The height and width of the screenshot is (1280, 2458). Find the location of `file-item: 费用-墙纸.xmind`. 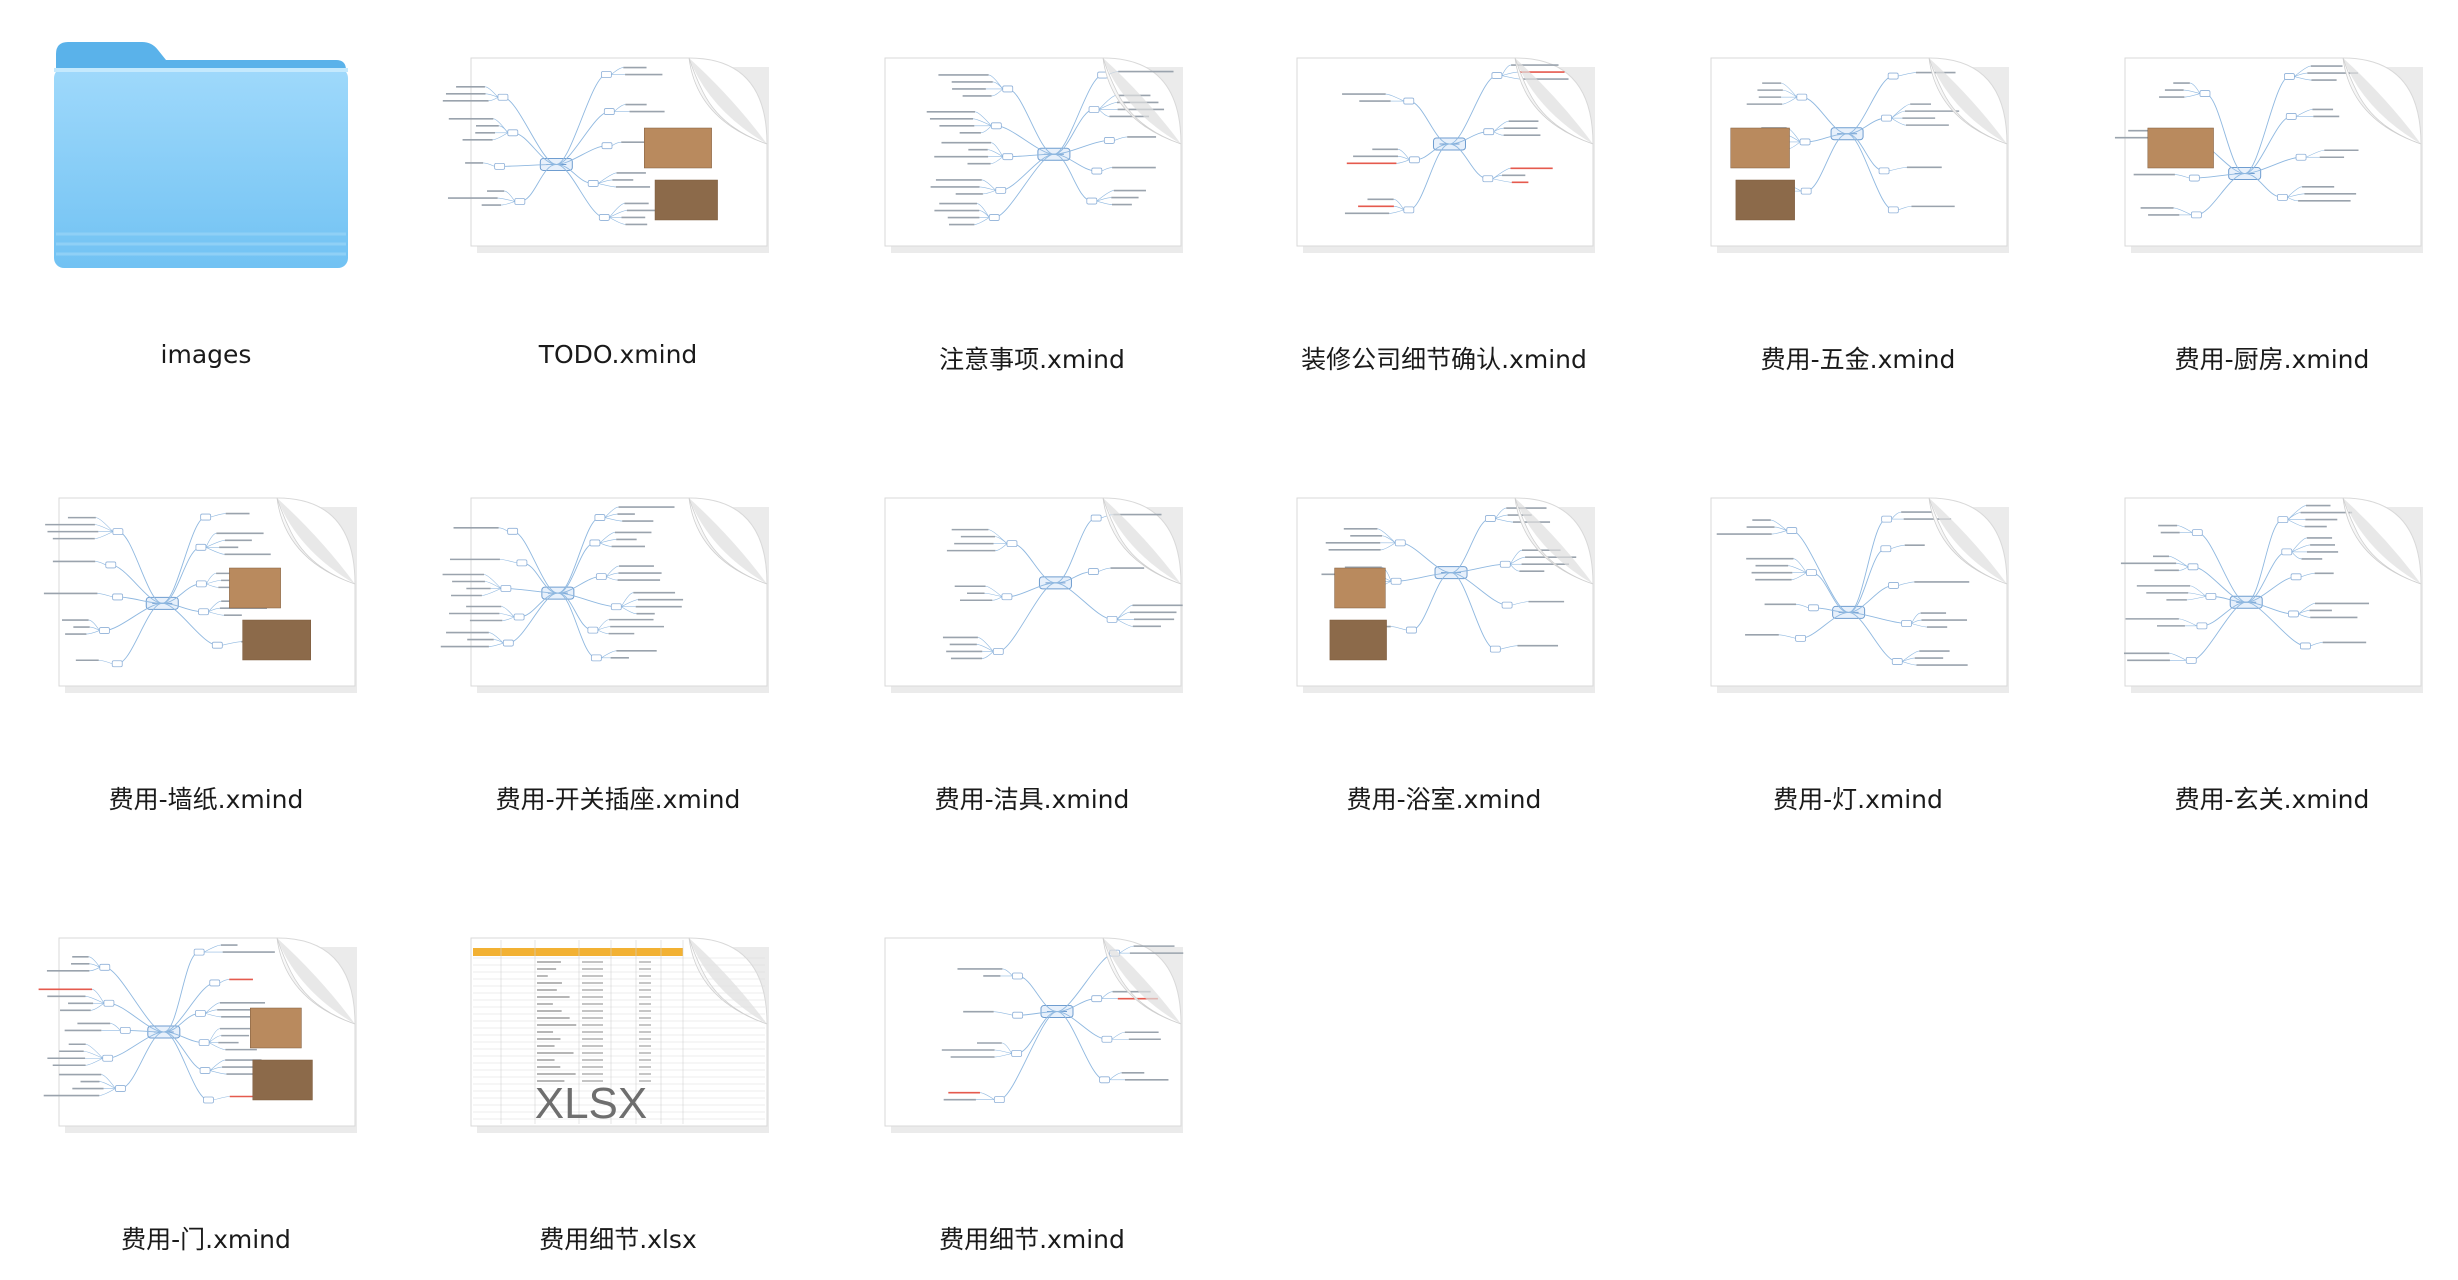

file-item: 费用-墙纸.xmind is located at coordinates (206, 640).